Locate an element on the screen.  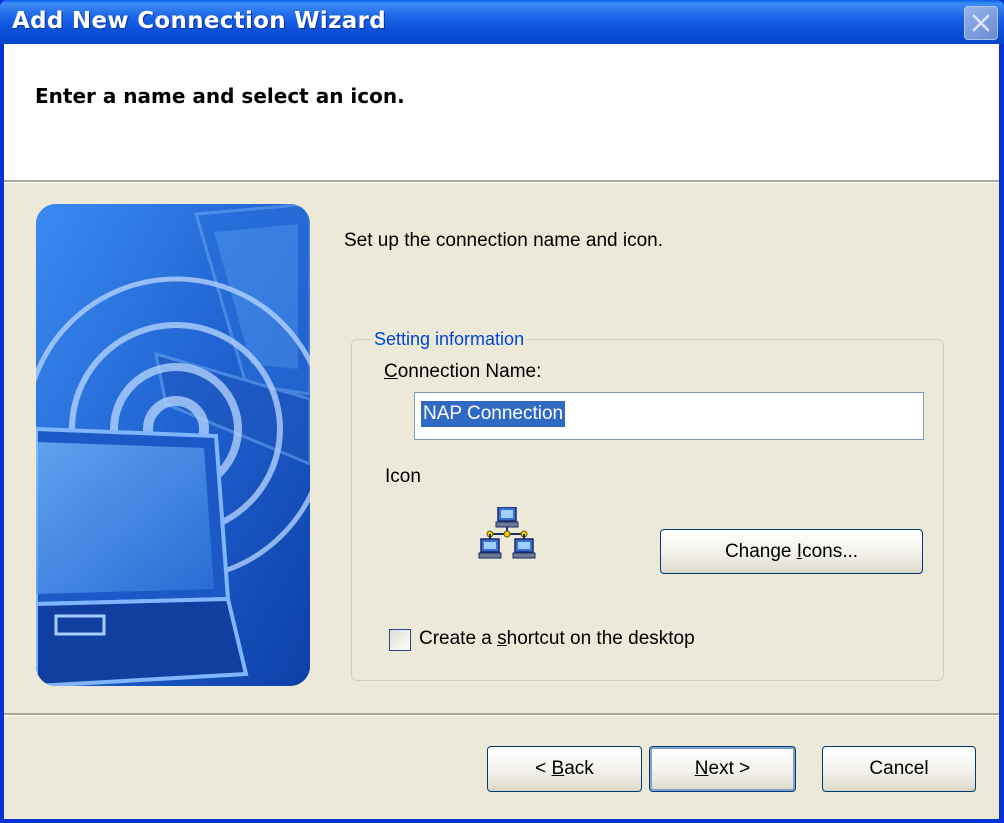
back-button: < Back is located at coordinates (564, 769).